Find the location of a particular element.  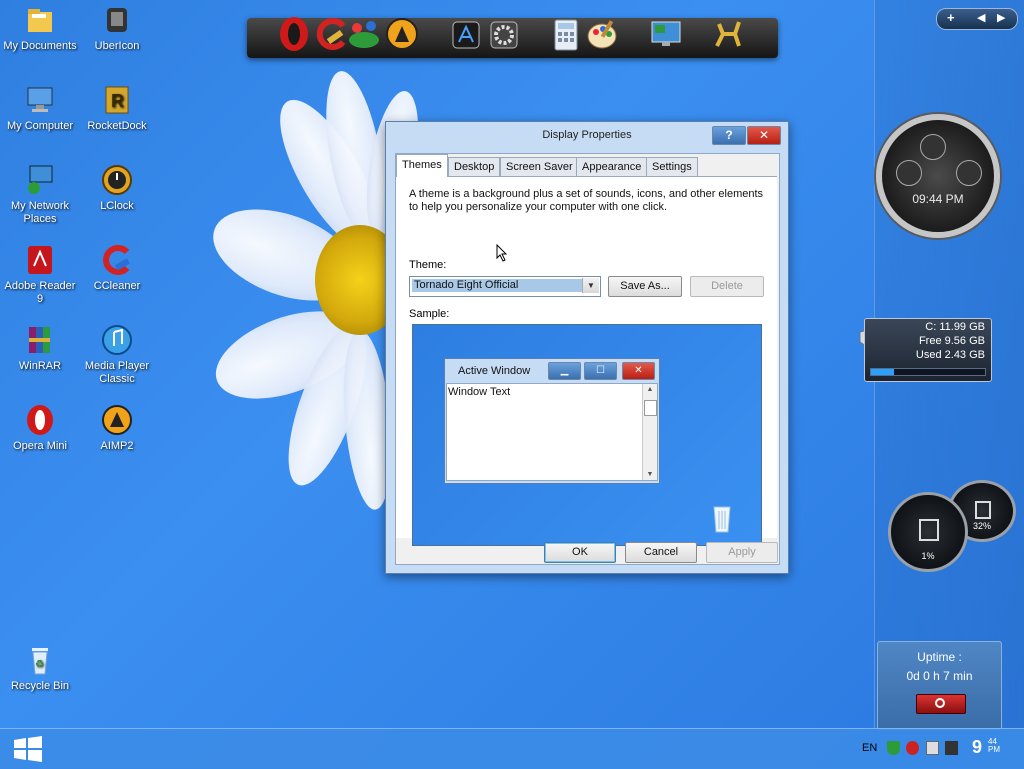

desktop-icon-label: RocketDock is located at coordinates (117, 126).